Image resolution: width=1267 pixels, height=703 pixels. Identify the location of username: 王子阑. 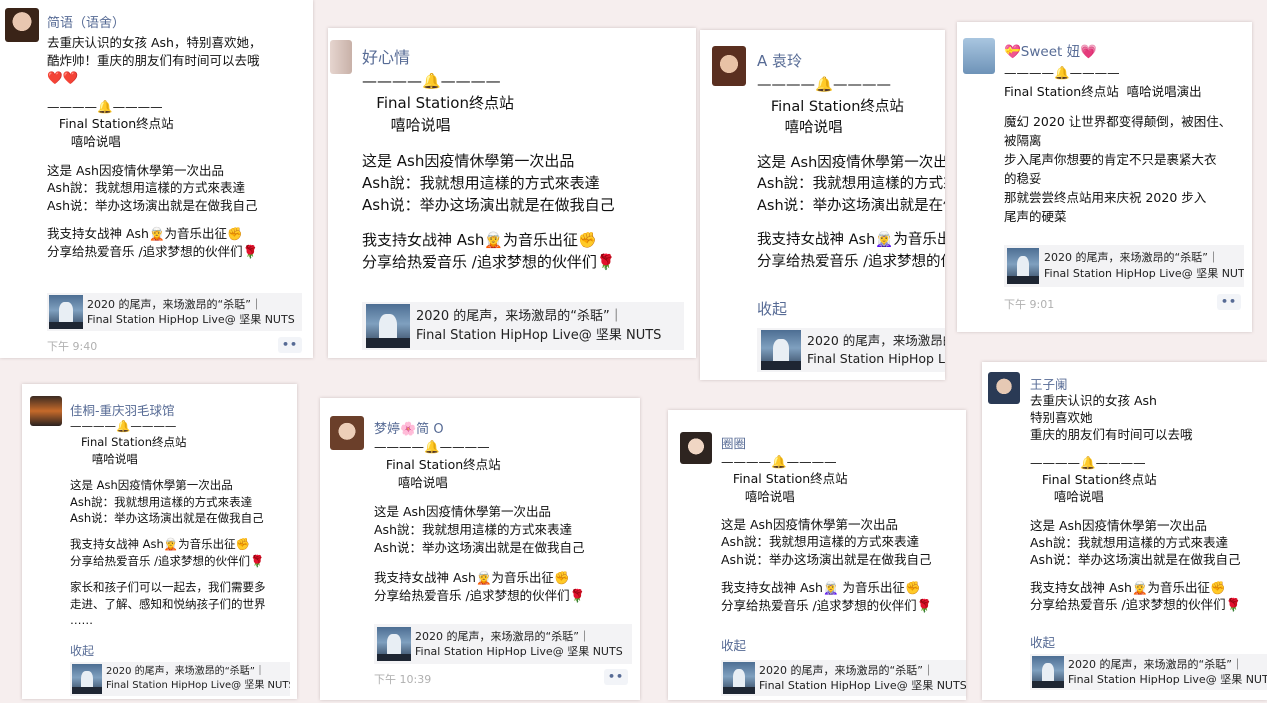
(1049, 383).